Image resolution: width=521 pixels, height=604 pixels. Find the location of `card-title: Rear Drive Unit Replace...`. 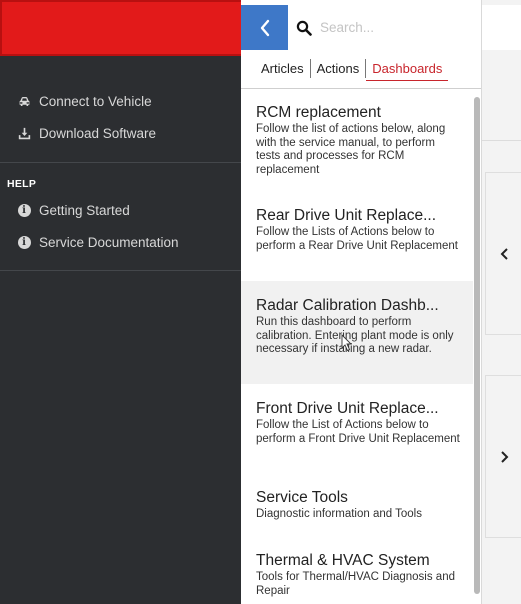

card-title: Rear Drive Unit Replace... is located at coordinates (346, 215).